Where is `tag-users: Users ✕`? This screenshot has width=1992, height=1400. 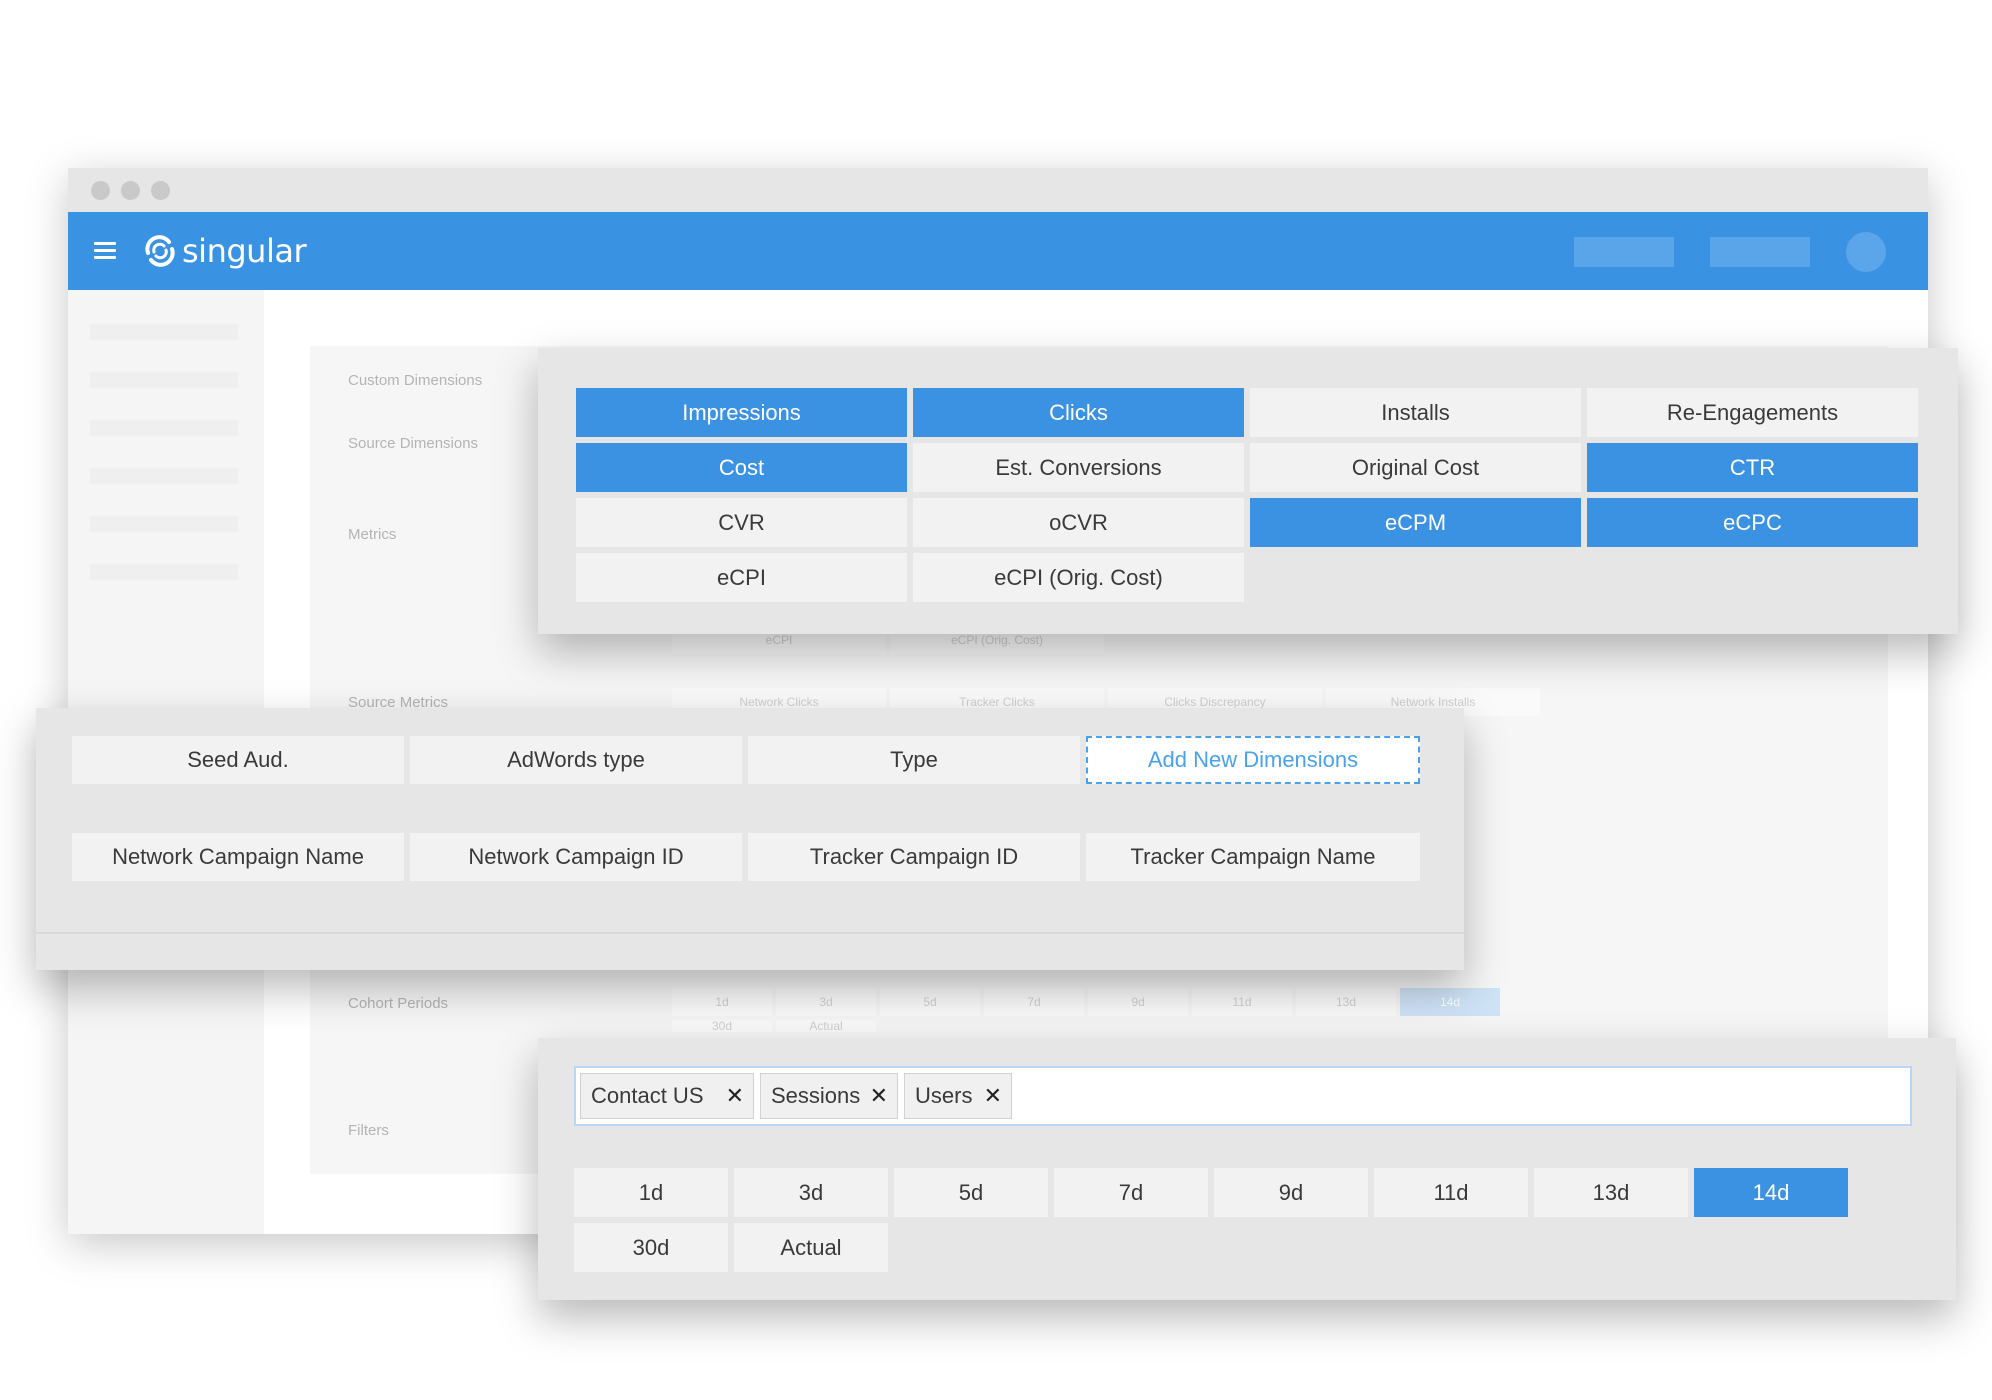
tag-users: Users ✕ is located at coordinates (958, 1096).